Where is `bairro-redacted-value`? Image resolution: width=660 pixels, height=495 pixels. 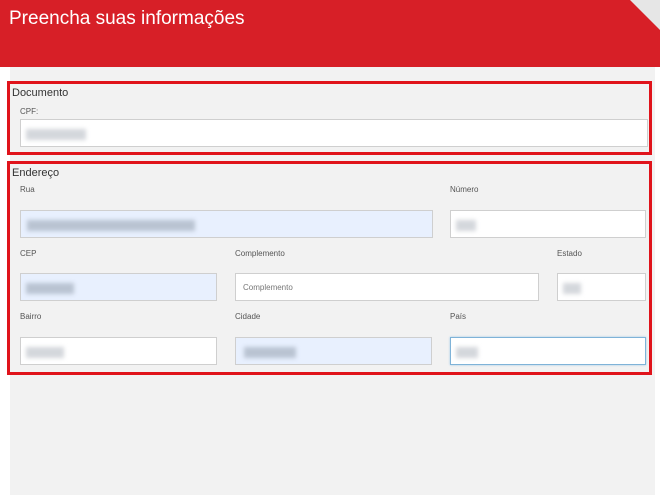 bairro-redacted-value is located at coordinates (45, 352).